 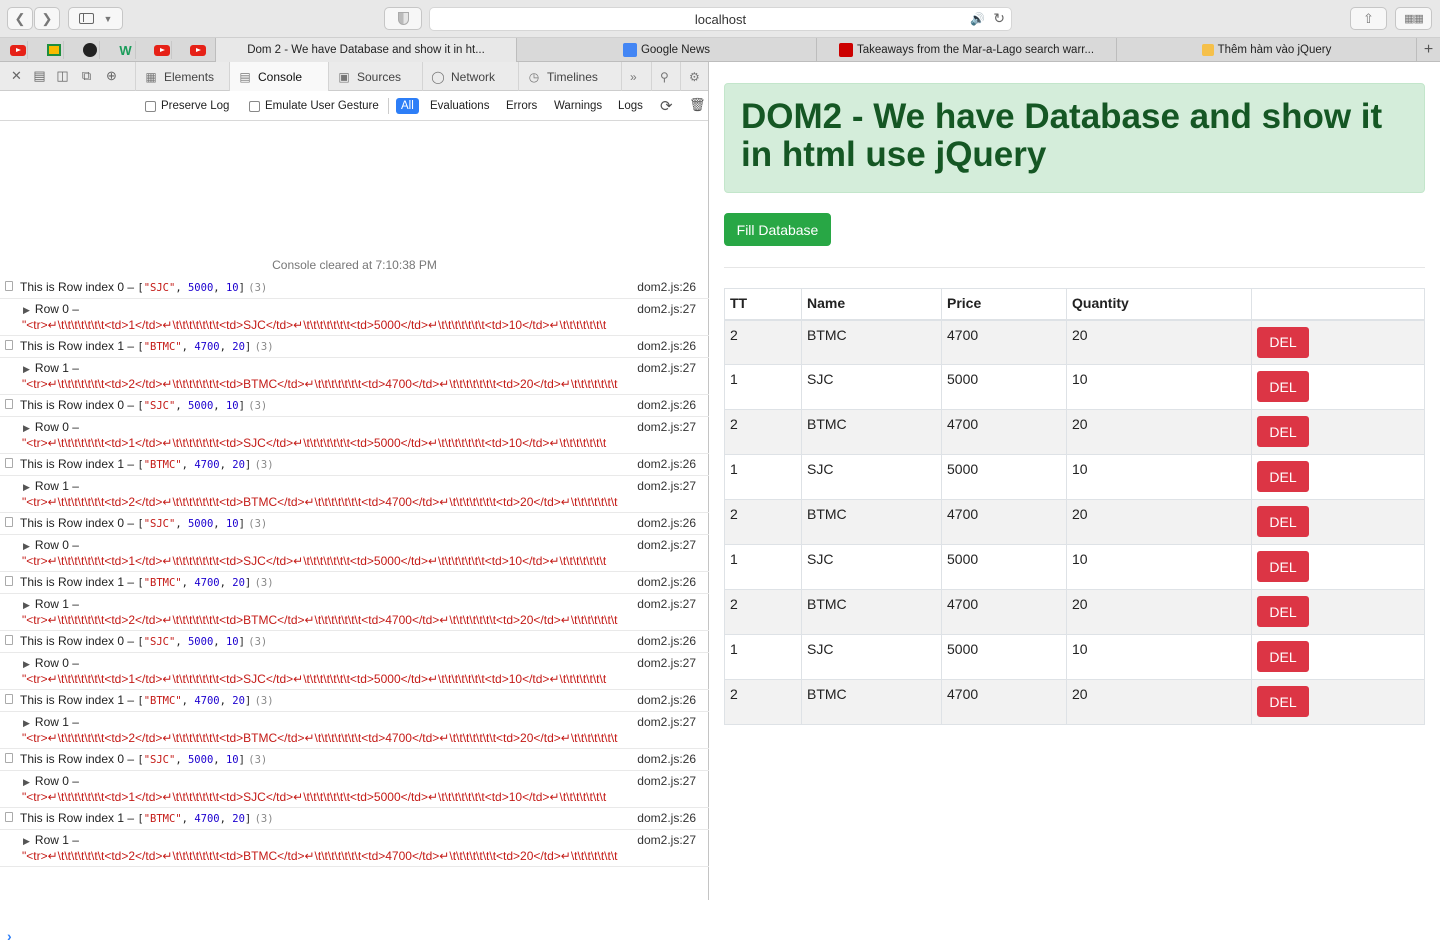 I want to click on reload-icon: ⟳, so click(x=666, y=106).